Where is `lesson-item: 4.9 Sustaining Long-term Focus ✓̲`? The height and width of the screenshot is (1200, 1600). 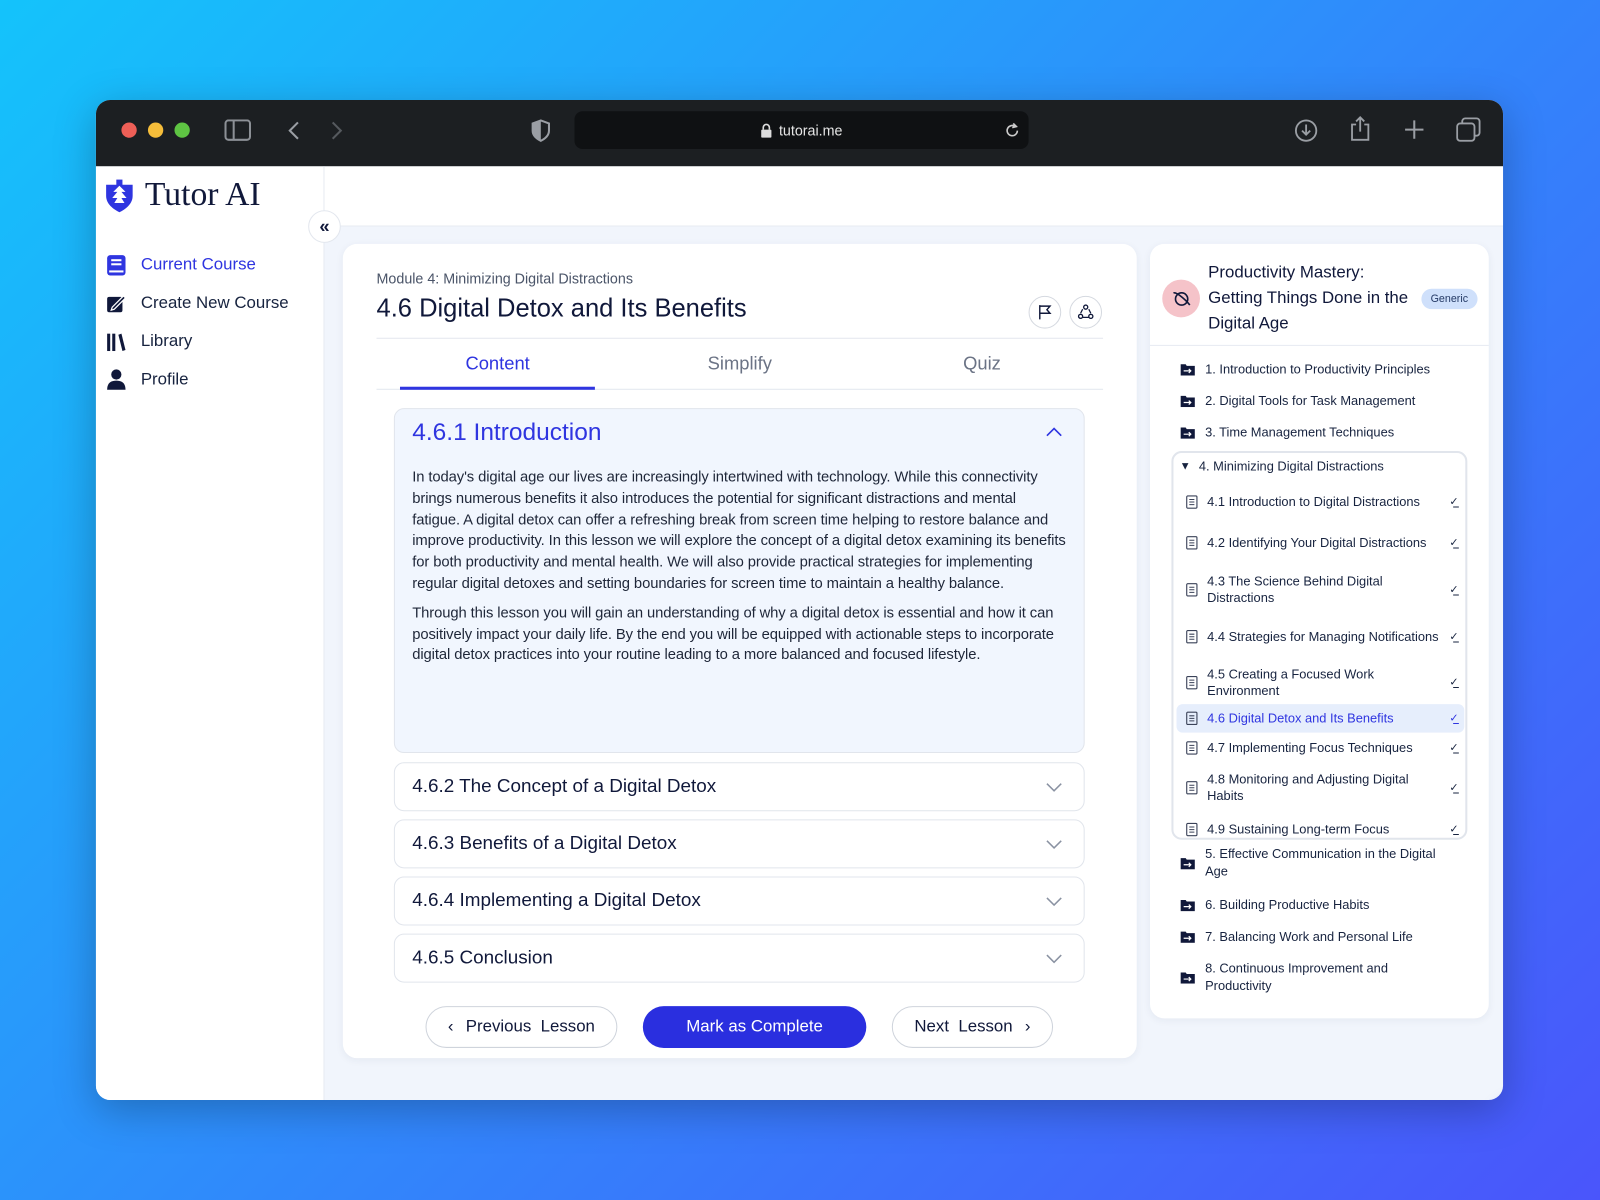 lesson-item: 4.9 Sustaining Long-term Focus ✓̲ is located at coordinates (1321, 829).